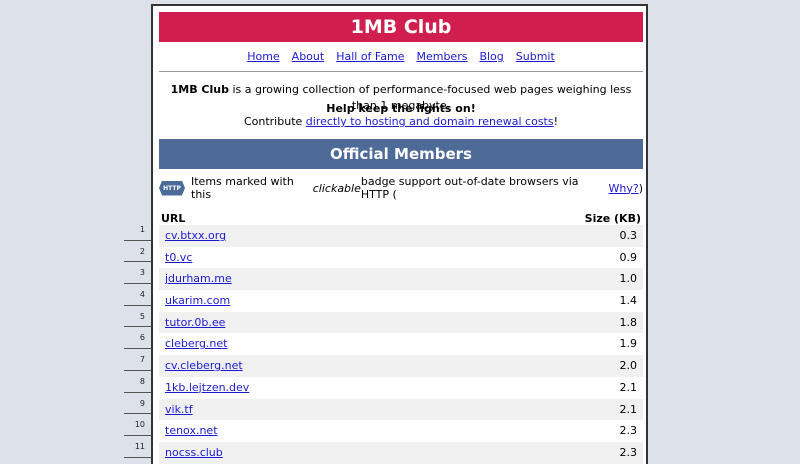 Image resolution: width=800 pixels, height=464 pixels. Describe the element at coordinates (336, 188) in the screenshot. I see `note-emphasis: clickable` at that location.